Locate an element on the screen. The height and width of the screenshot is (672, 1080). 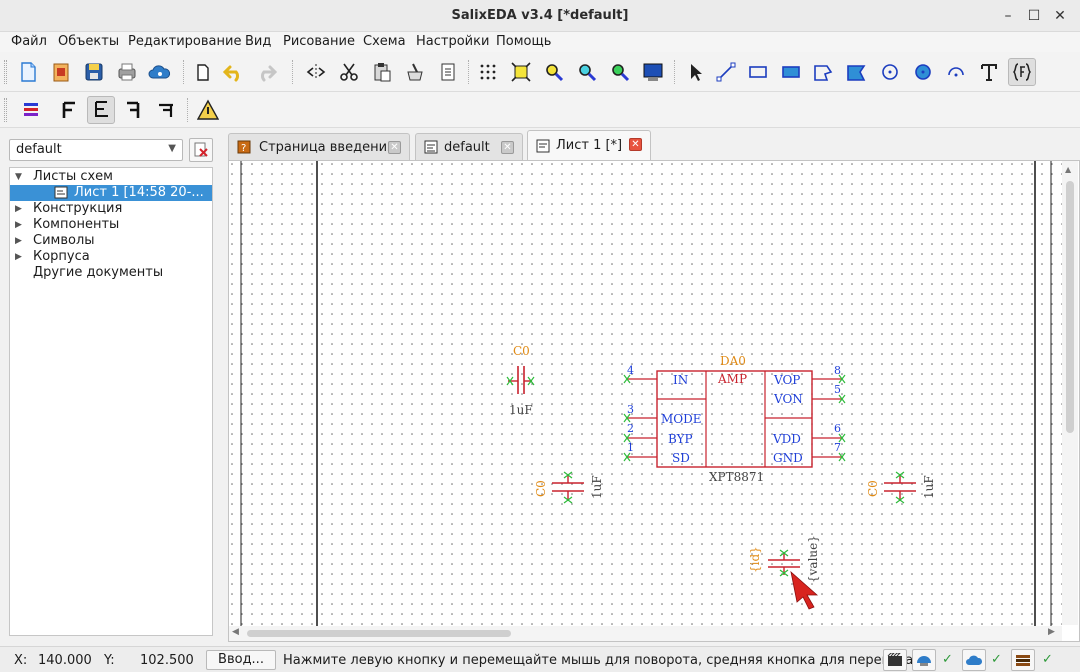
draw-filled-circle-icon is located at coordinates (923, 72).